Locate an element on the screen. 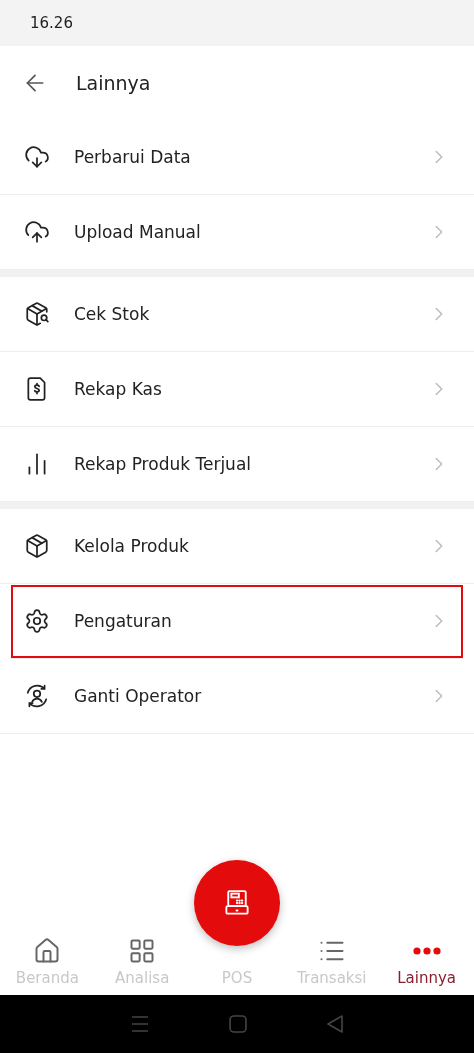  cloud-upload-icon is located at coordinates (37, 232).